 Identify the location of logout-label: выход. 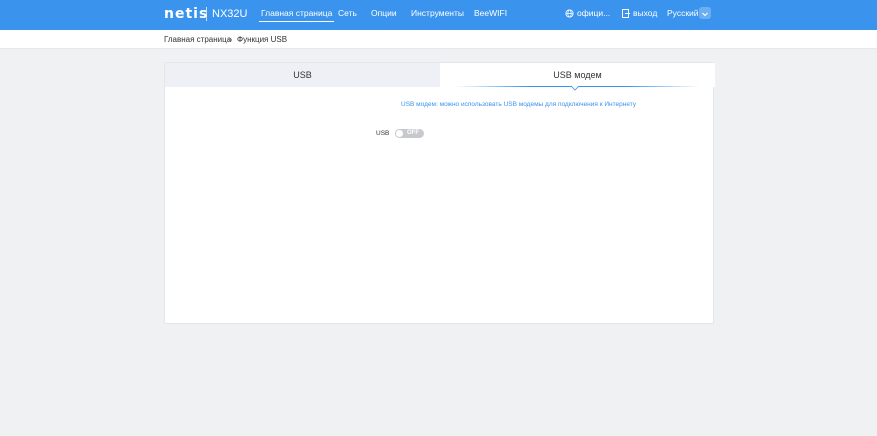
(645, 13).